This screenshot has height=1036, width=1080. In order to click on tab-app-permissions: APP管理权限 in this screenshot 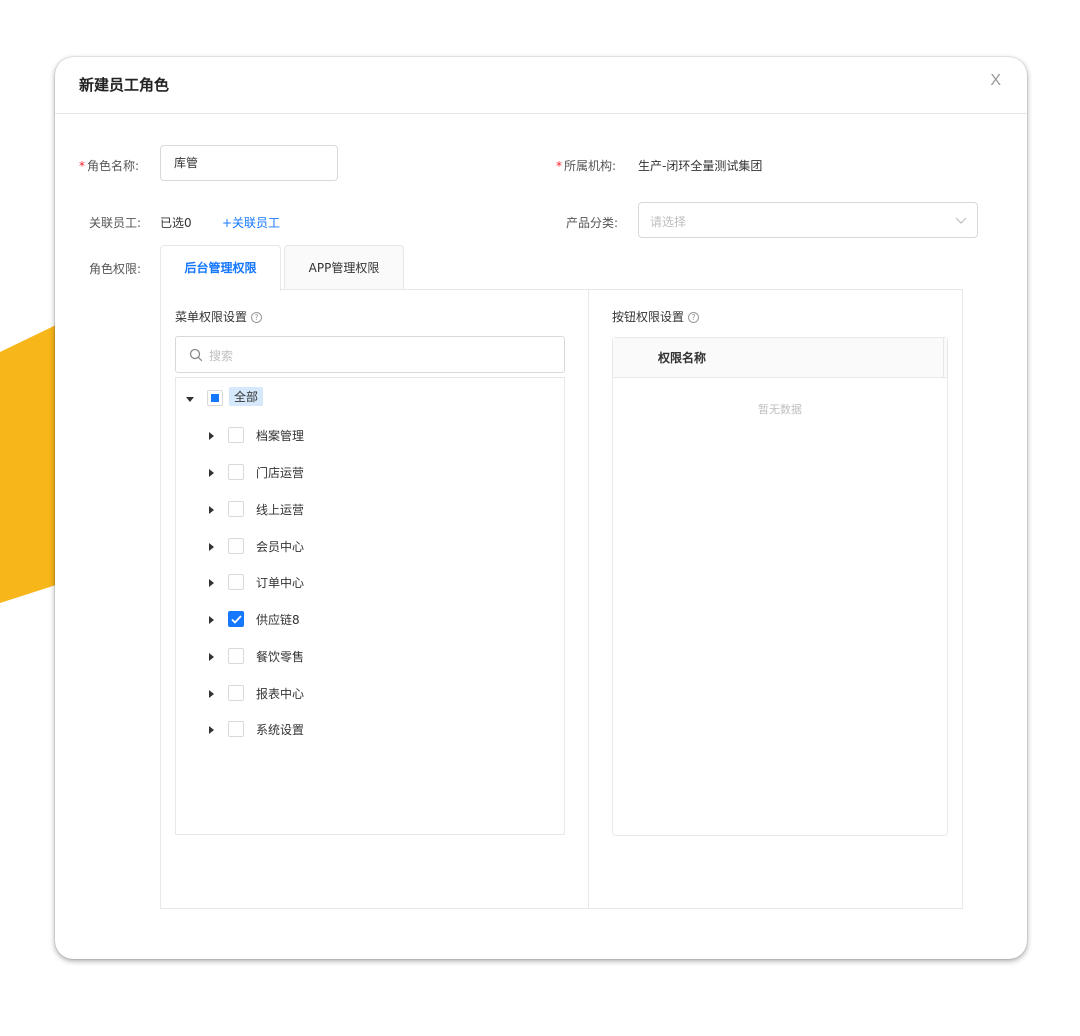, I will do `click(344, 267)`.